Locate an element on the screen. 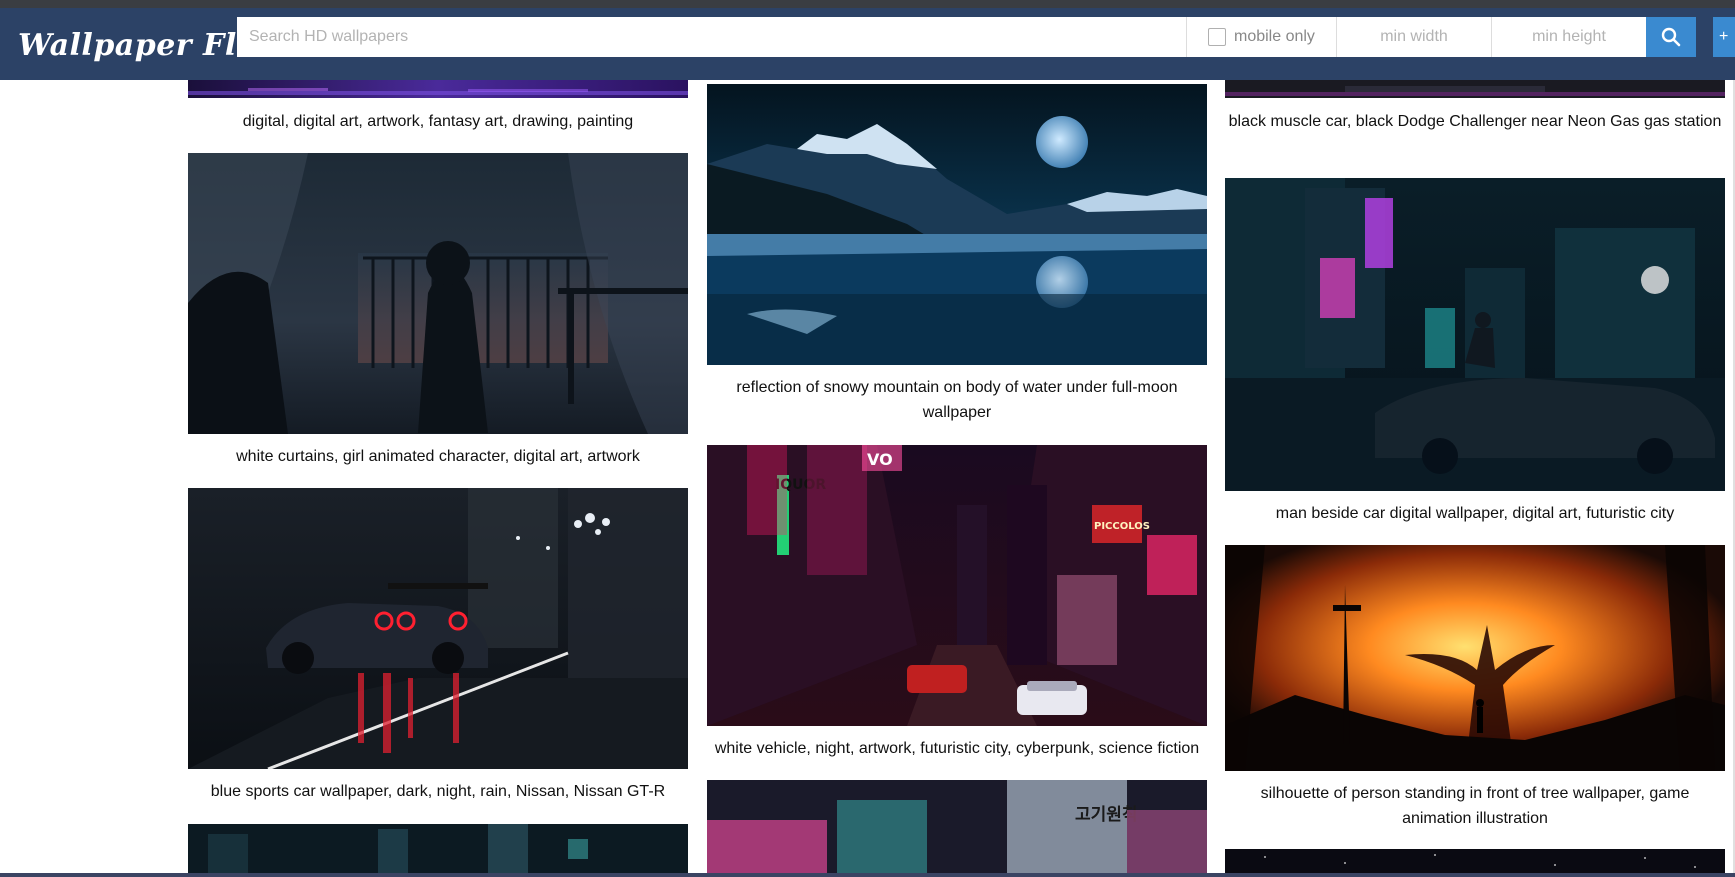 The height and width of the screenshot is (877, 1735). nissan-gtr-rain-image is located at coordinates (438, 628).